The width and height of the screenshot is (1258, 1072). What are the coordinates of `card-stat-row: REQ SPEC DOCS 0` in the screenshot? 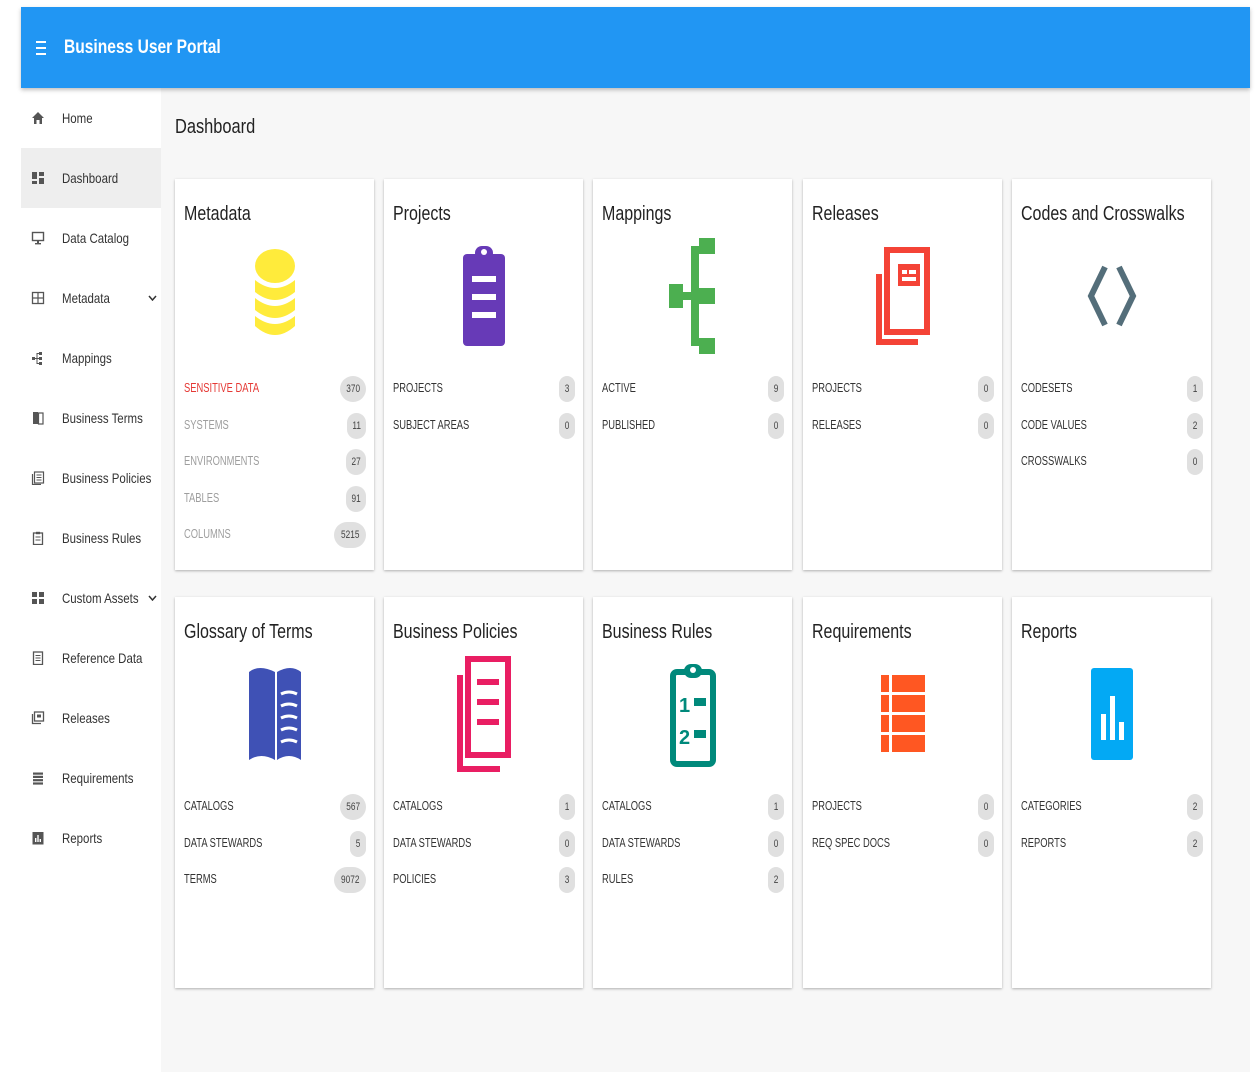 It's located at (903, 843).